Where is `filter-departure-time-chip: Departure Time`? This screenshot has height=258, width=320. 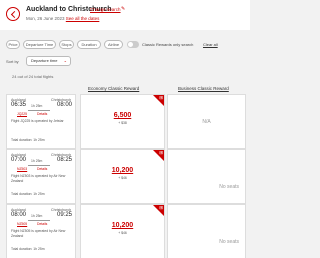
filter-departure-time-chip: Departure Time is located at coordinates (39, 44).